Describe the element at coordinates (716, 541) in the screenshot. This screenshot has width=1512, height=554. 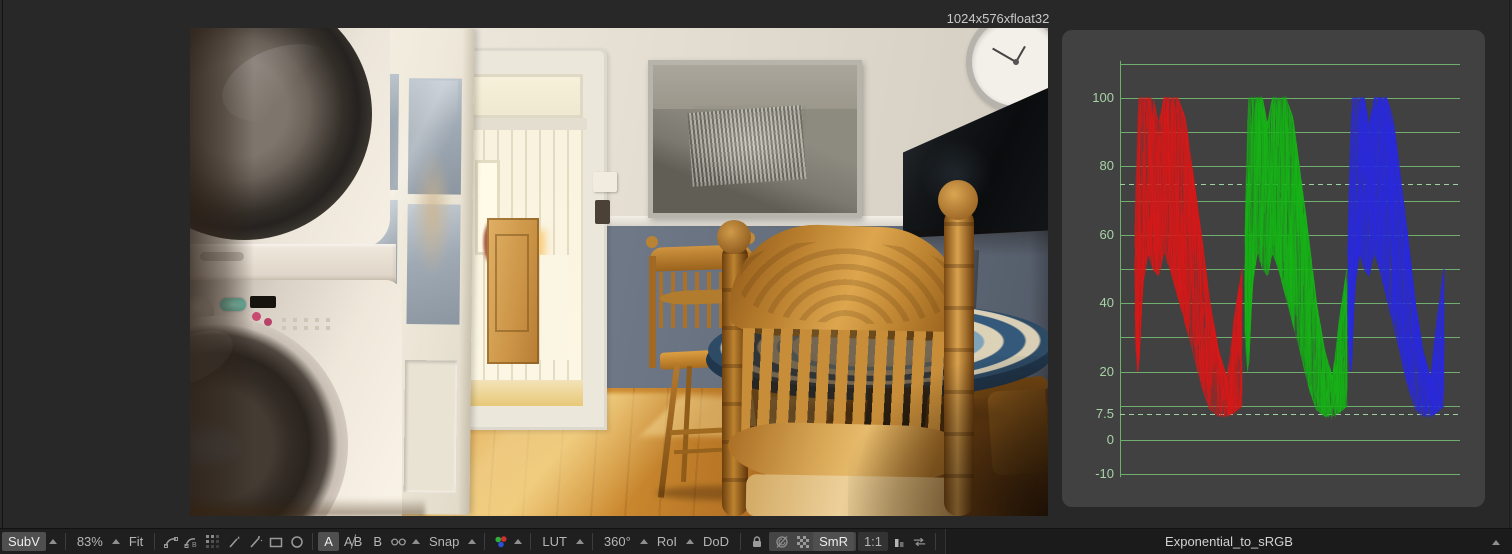
I see `dod-button: DoD` at that location.